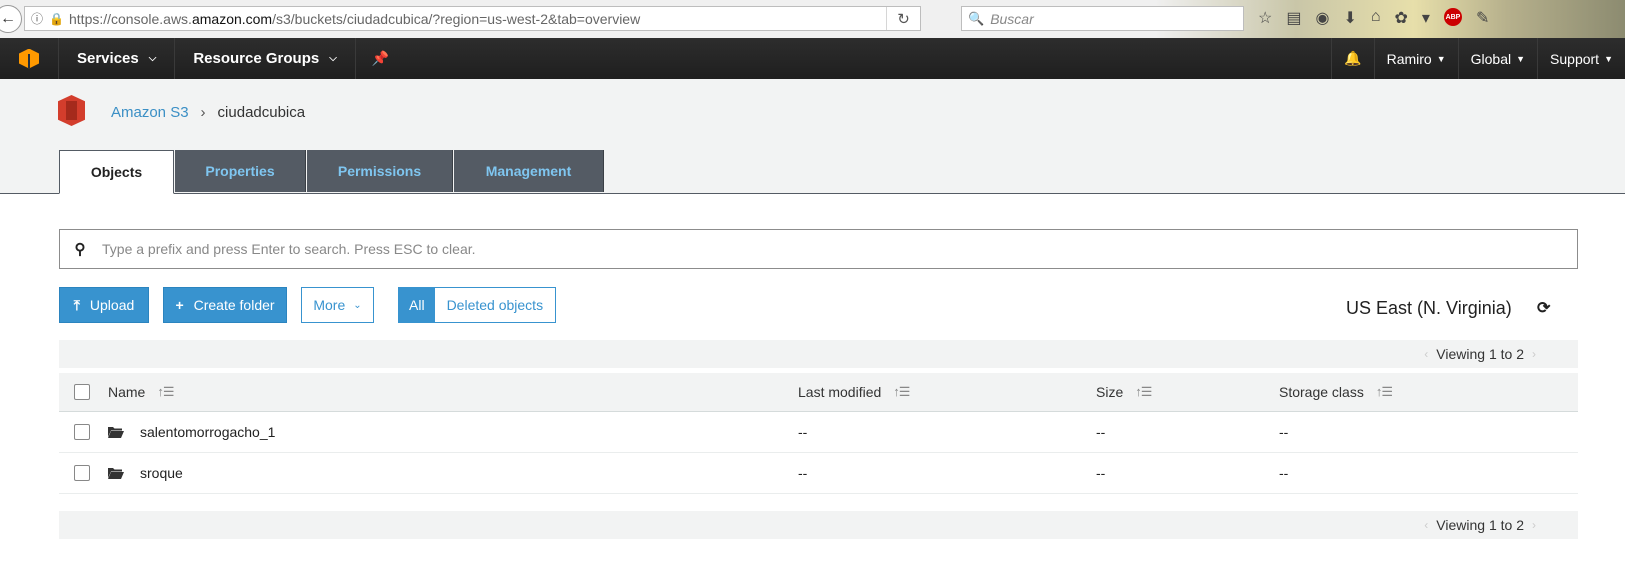 The height and width of the screenshot is (584, 1625). What do you see at coordinates (976, 18) in the screenshot?
I see `search-icon: 🔍` at bounding box center [976, 18].